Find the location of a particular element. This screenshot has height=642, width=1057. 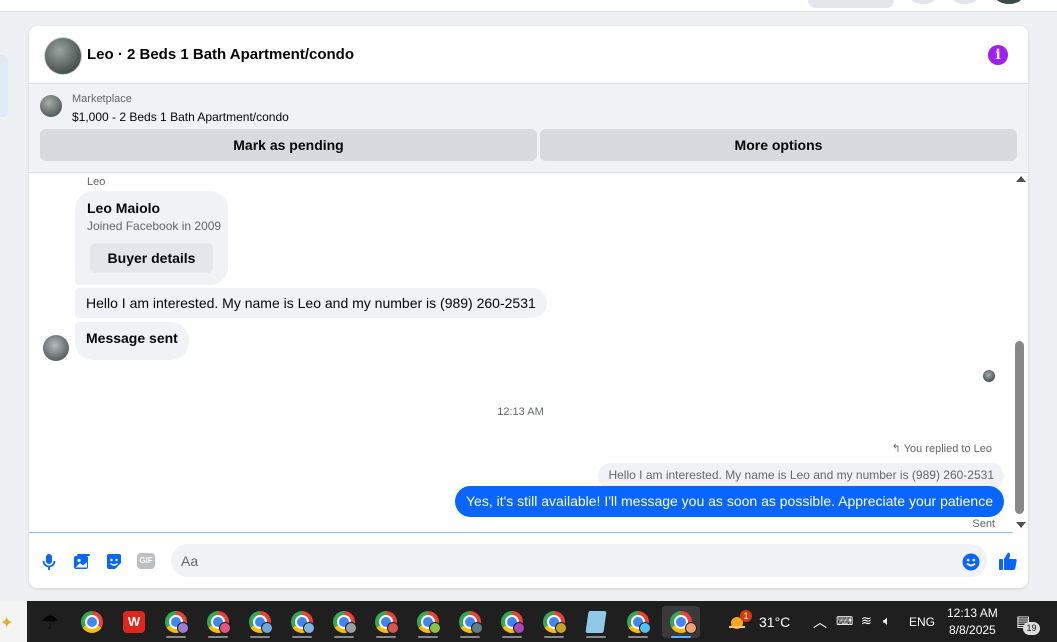

message-composer: GIF is located at coordinates (528, 560).